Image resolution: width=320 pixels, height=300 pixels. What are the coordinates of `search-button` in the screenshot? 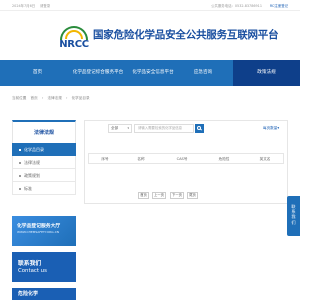 It's located at (199, 128).